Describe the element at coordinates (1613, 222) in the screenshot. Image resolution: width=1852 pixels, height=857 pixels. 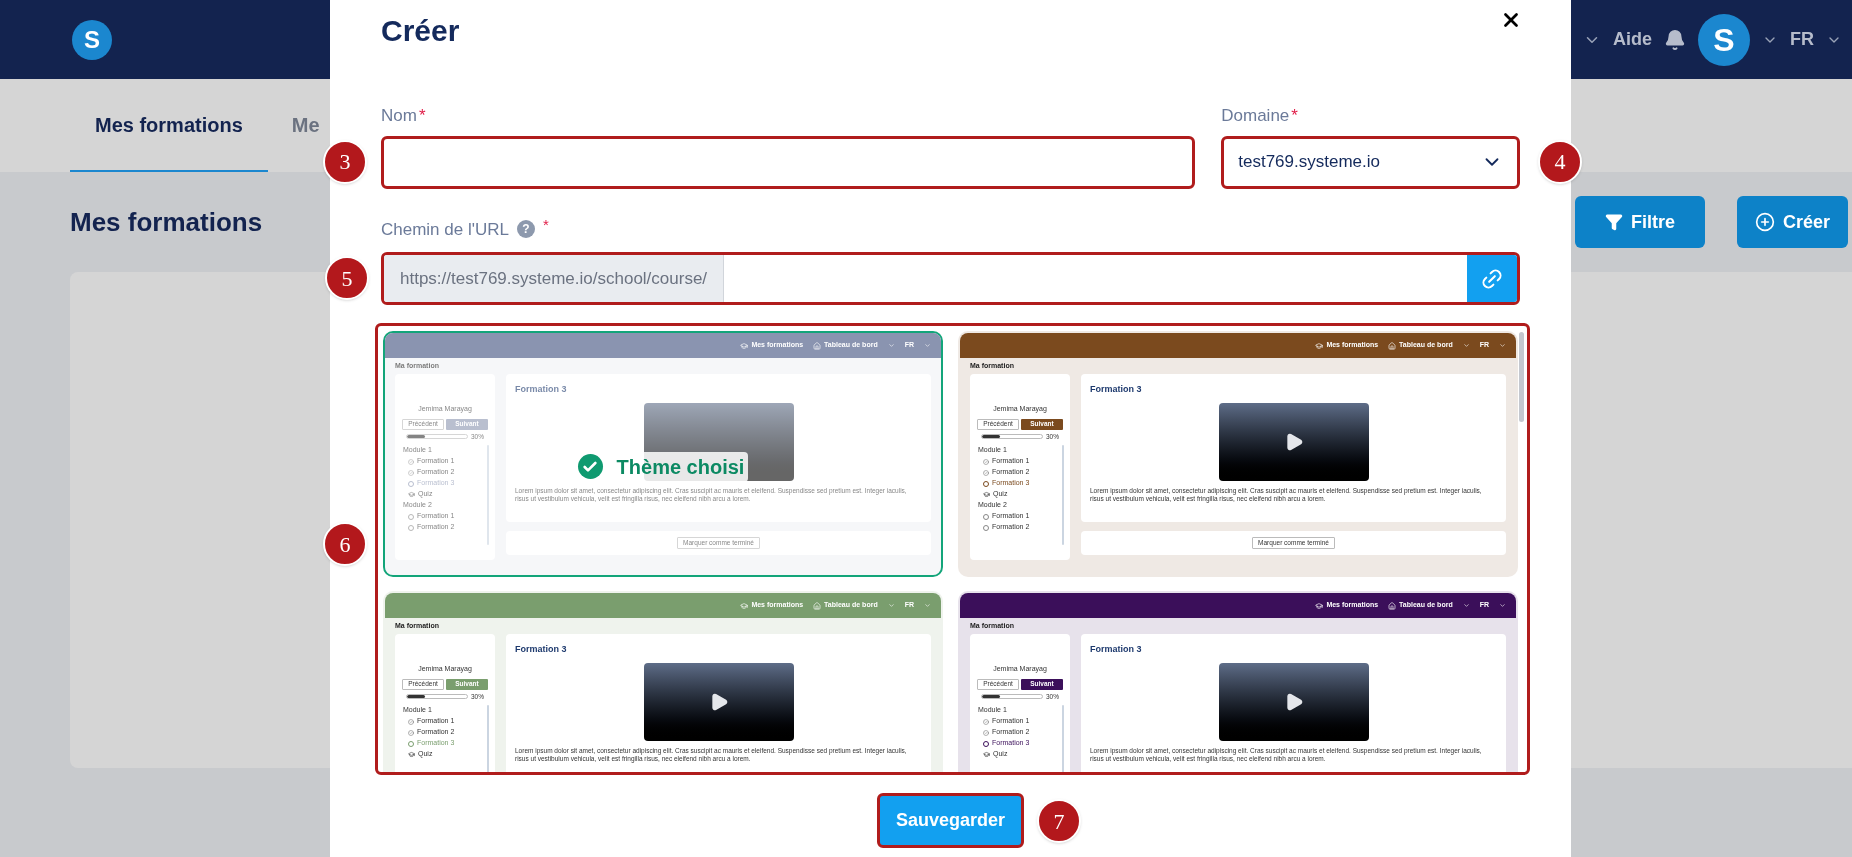
I see `filter-icon` at that location.